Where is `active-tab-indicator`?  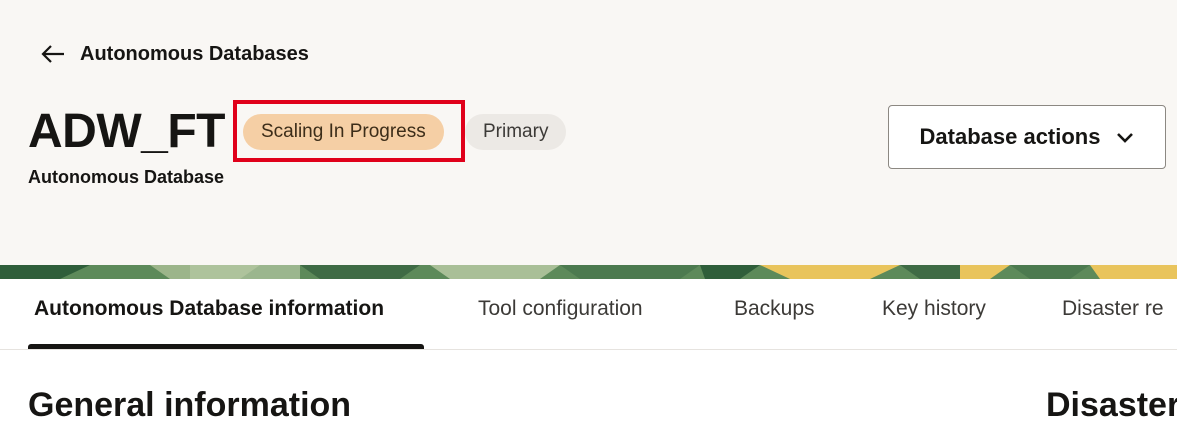 active-tab-indicator is located at coordinates (226, 346).